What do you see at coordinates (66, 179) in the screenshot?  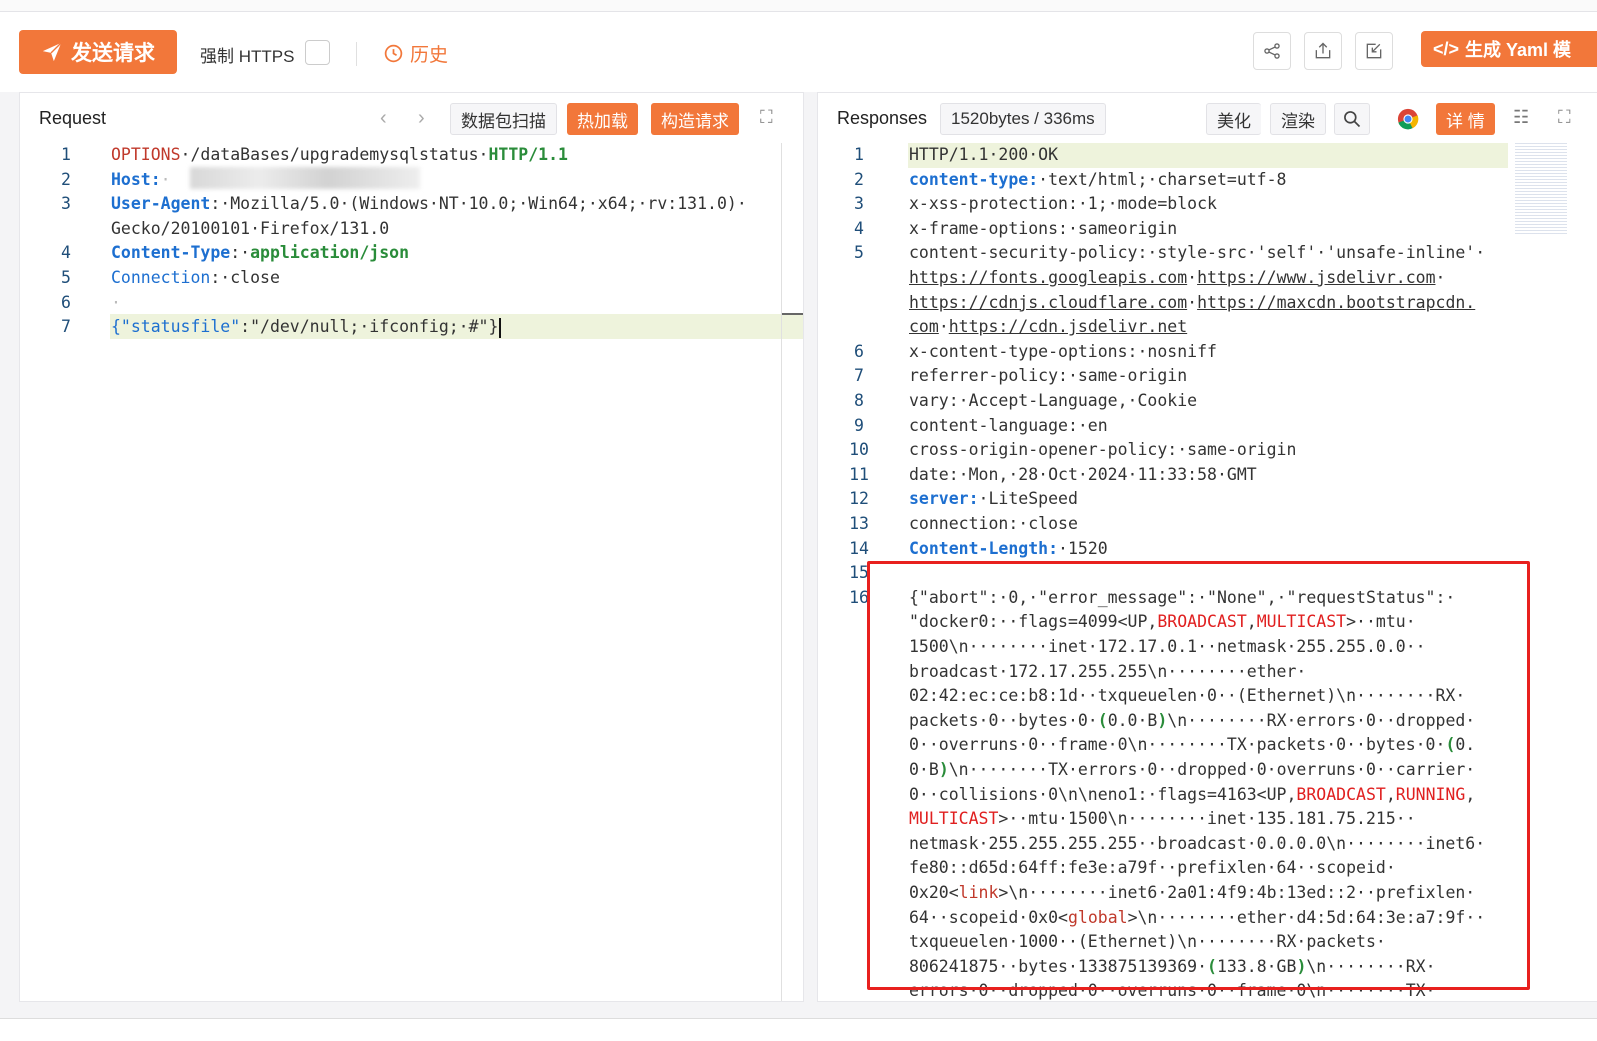 I see `line-number: 2` at bounding box center [66, 179].